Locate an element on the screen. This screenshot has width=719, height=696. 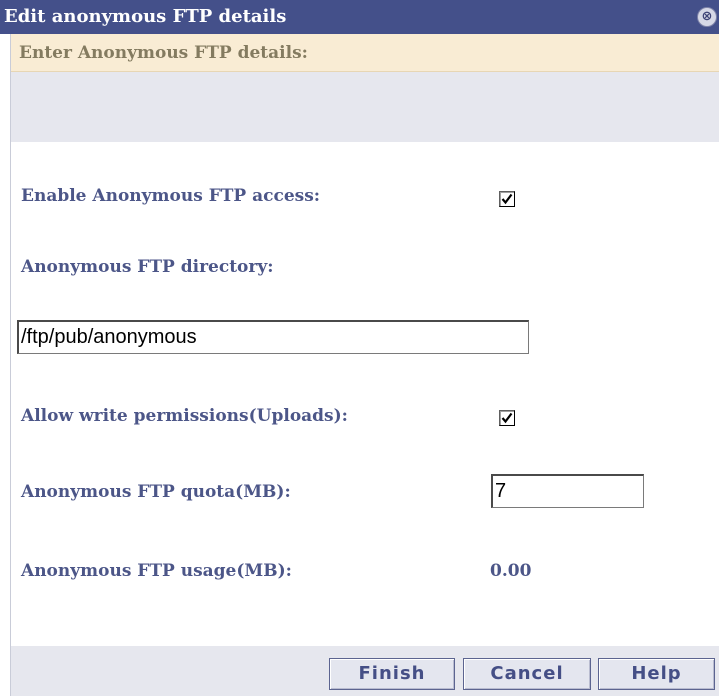
header-spacer-strip is located at coordinates (365, 107).